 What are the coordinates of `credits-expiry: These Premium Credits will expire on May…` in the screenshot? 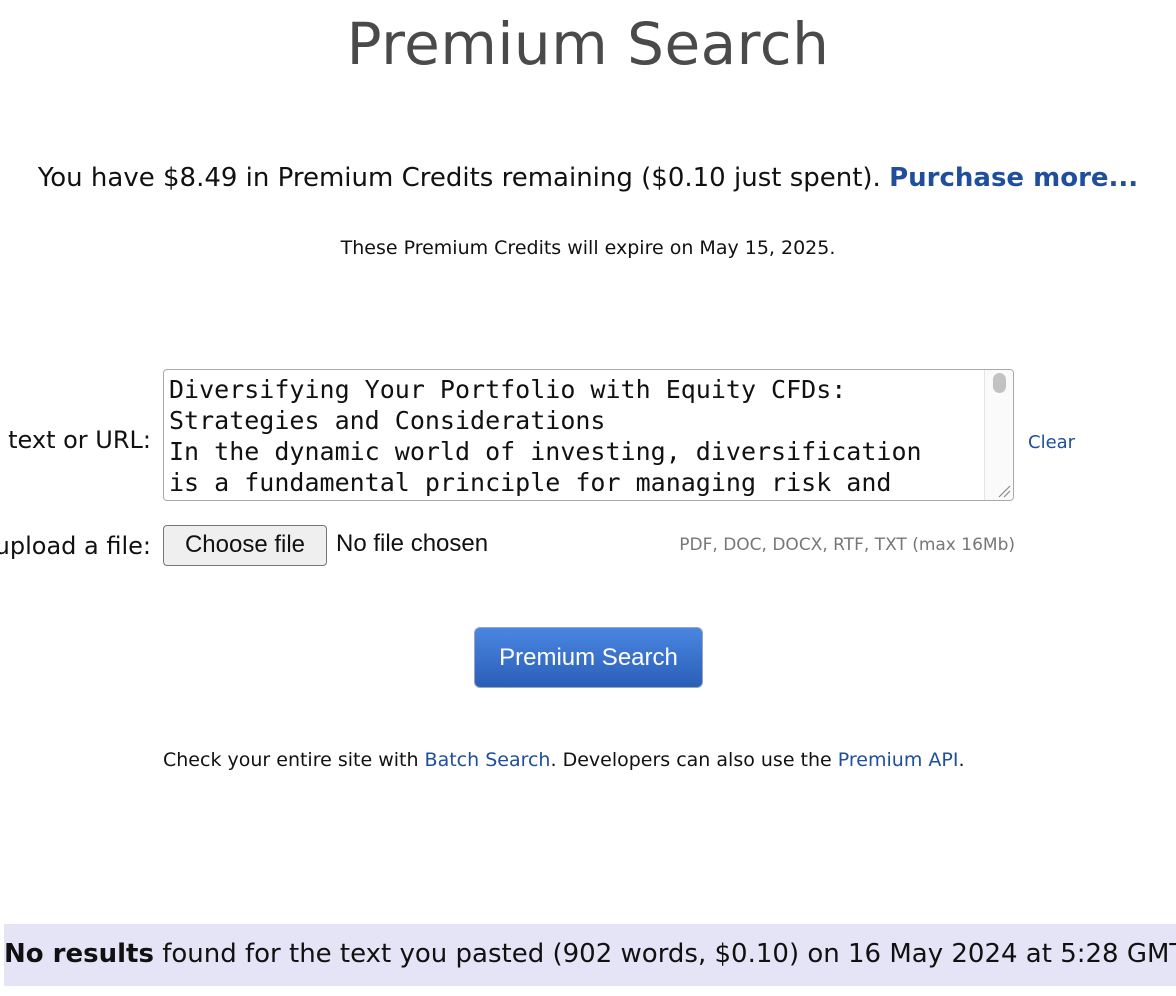 It's located at (588, 248).